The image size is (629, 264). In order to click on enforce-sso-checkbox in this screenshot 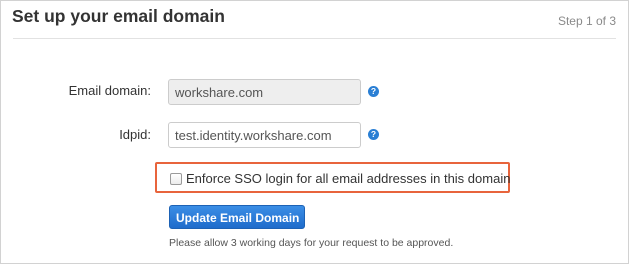, I will do `click(176, 179)`.